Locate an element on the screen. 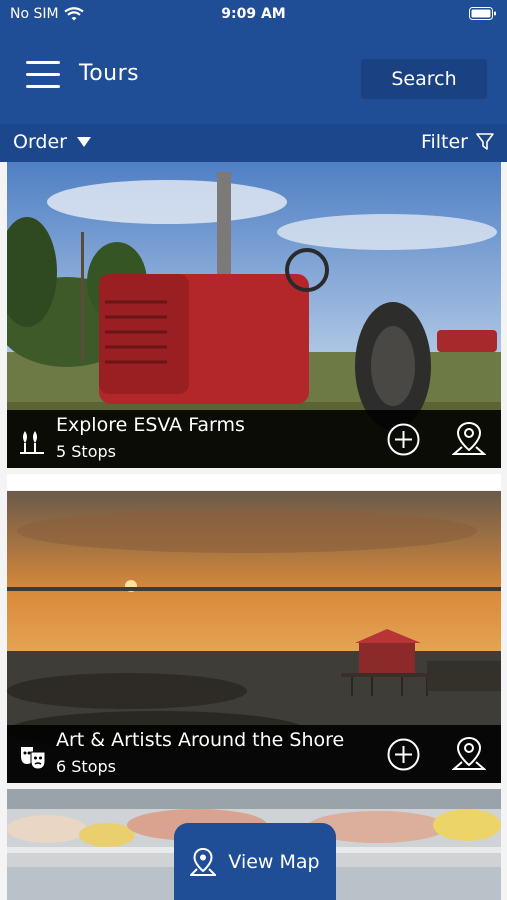  search-button: Search is located at coordinates (424, 79).